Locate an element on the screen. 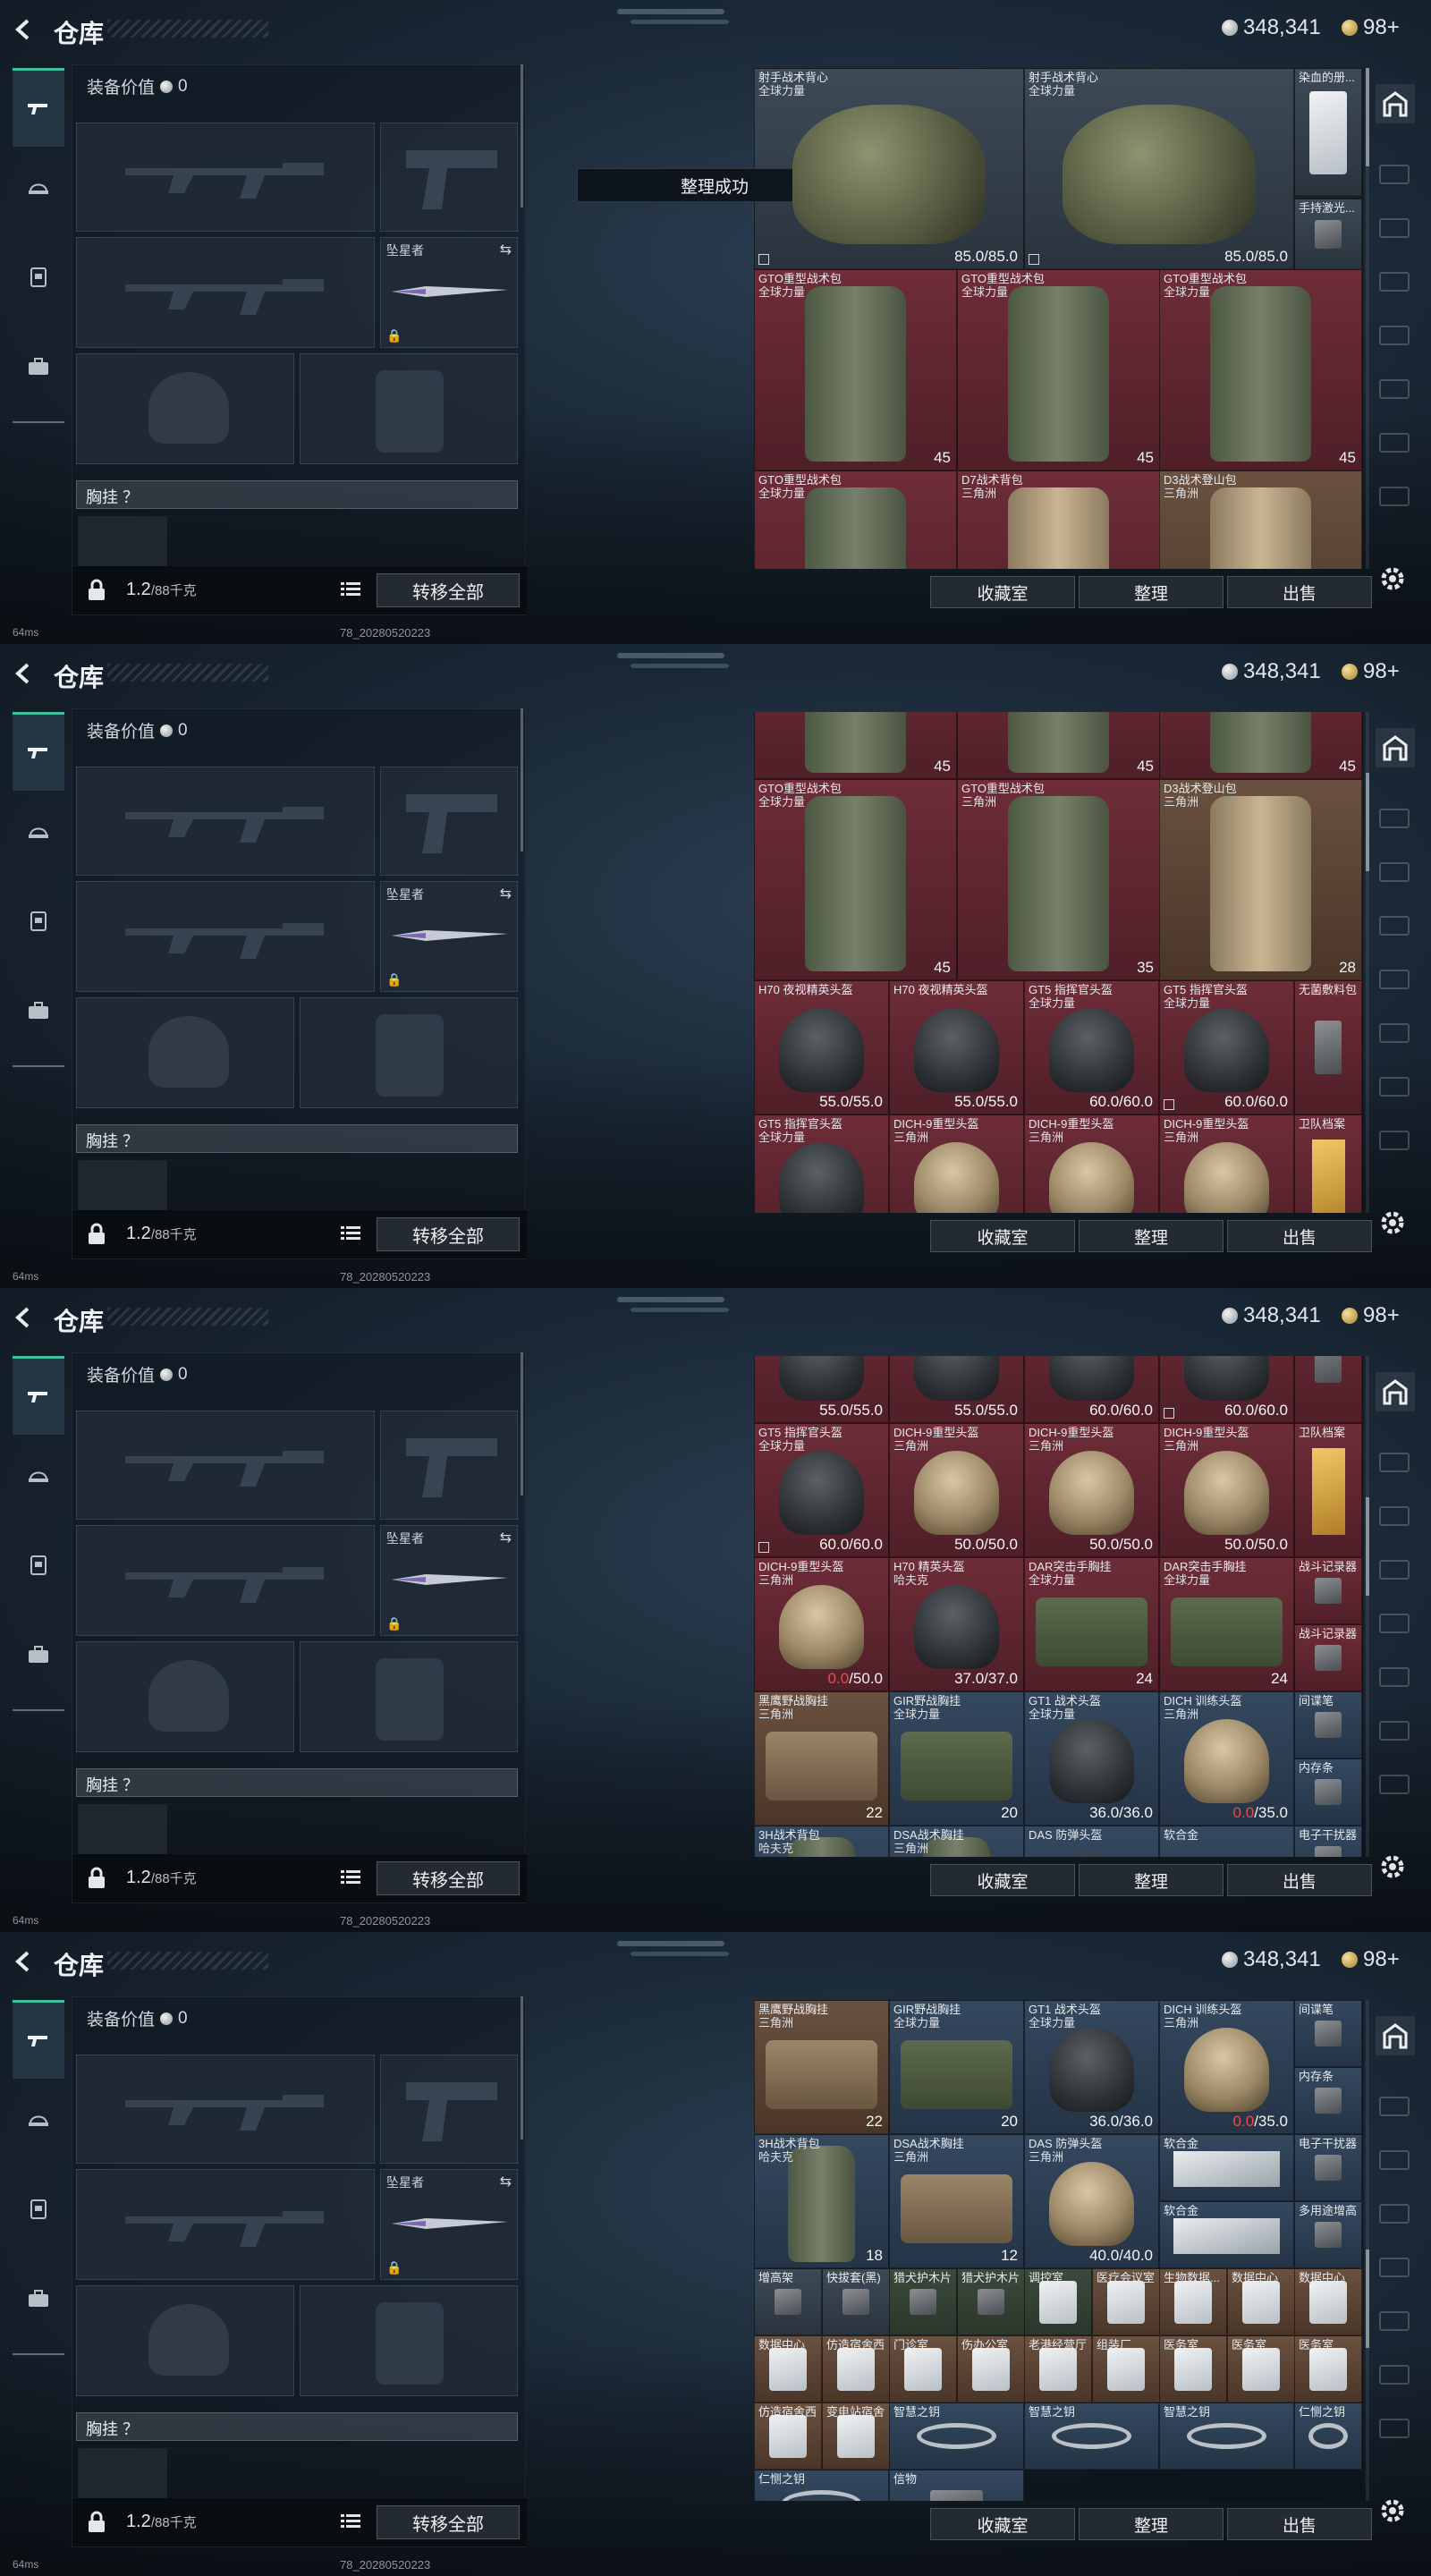 Image resolution: width=1431 pixels, height=2576 pixels. stash-scroll-thumb is located at coordinates (1368, 1546).